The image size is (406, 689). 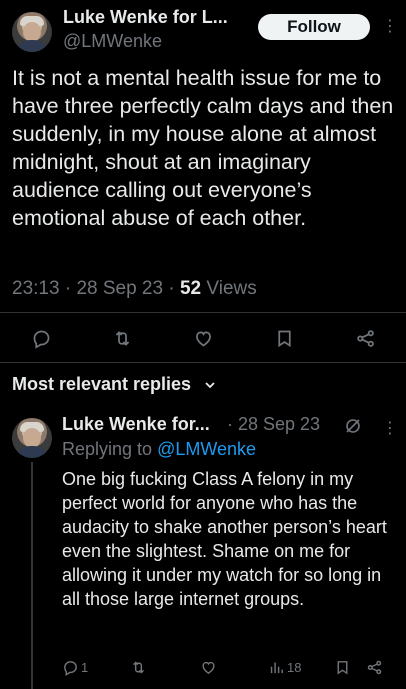 I want to click on more-options-icon: ⋮, so click(x=390, y=26).